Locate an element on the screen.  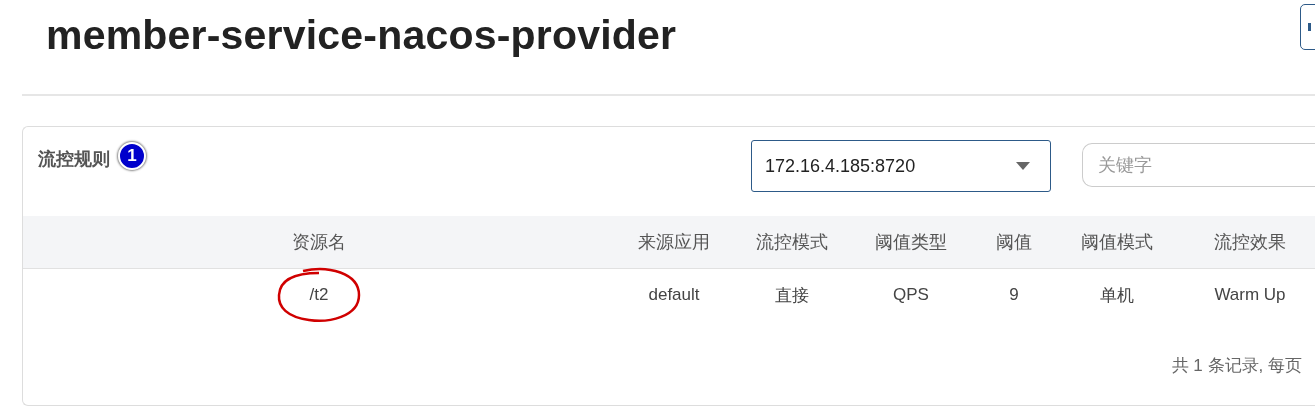
search-field: 关键字 is located at coordinates (1198, 165).